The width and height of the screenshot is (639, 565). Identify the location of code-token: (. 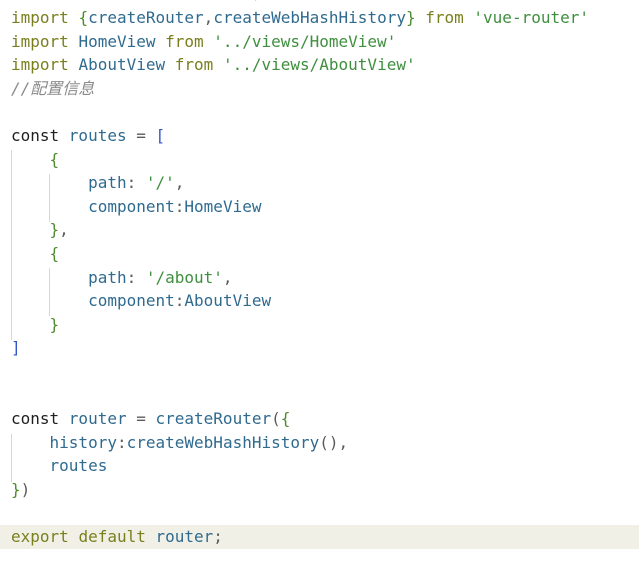
(276, 419).